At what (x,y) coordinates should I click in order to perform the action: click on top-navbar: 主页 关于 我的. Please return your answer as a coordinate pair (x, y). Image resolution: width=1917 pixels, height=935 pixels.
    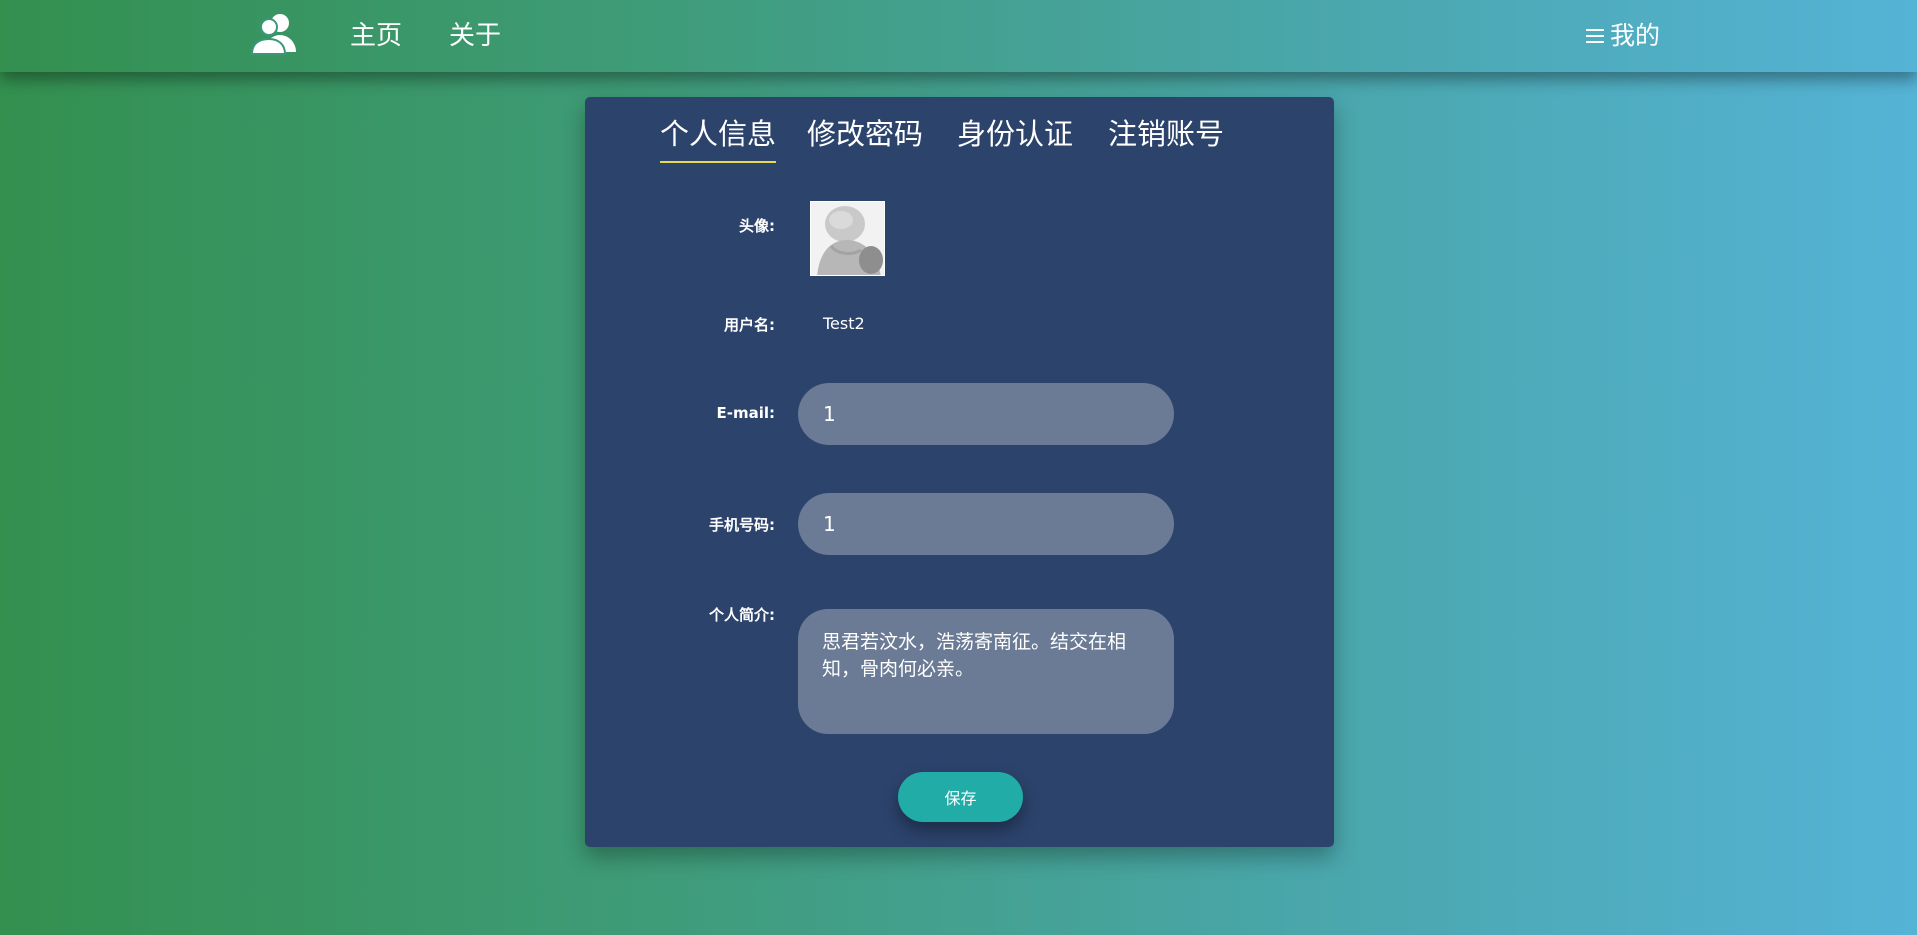
    Looking at the image, I should click on (958, 36).